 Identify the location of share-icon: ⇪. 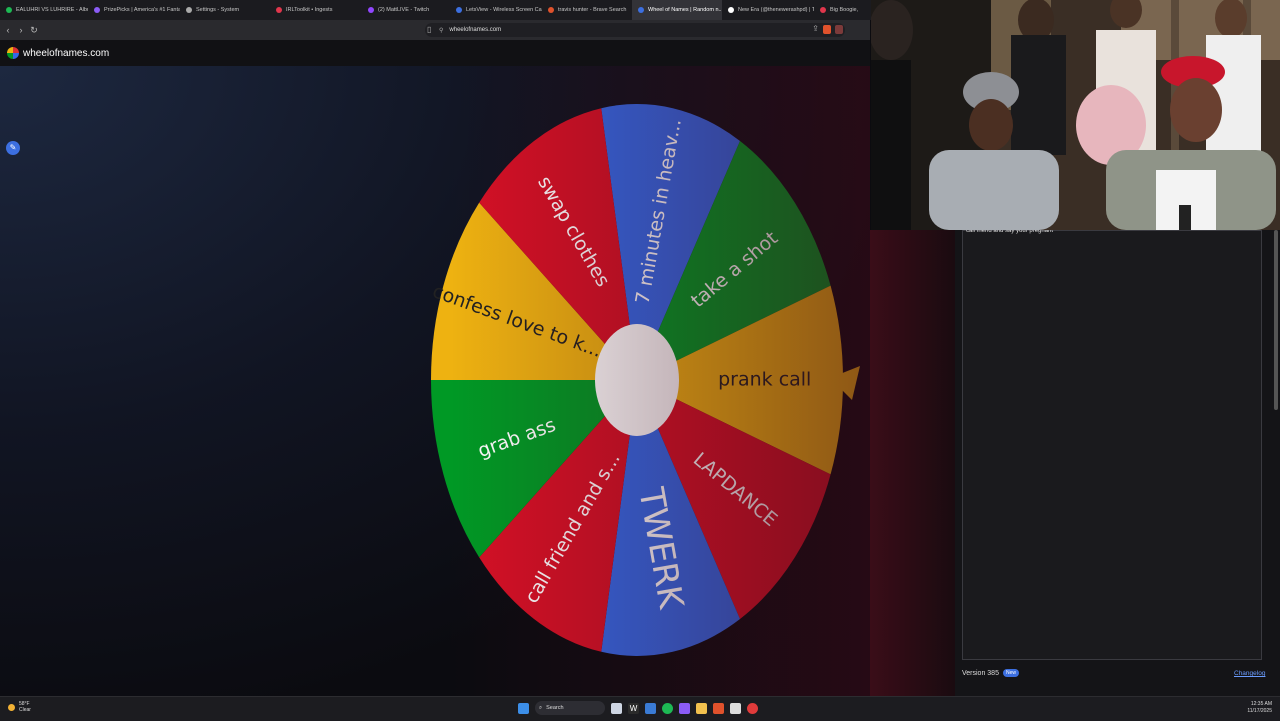
(815, 28).